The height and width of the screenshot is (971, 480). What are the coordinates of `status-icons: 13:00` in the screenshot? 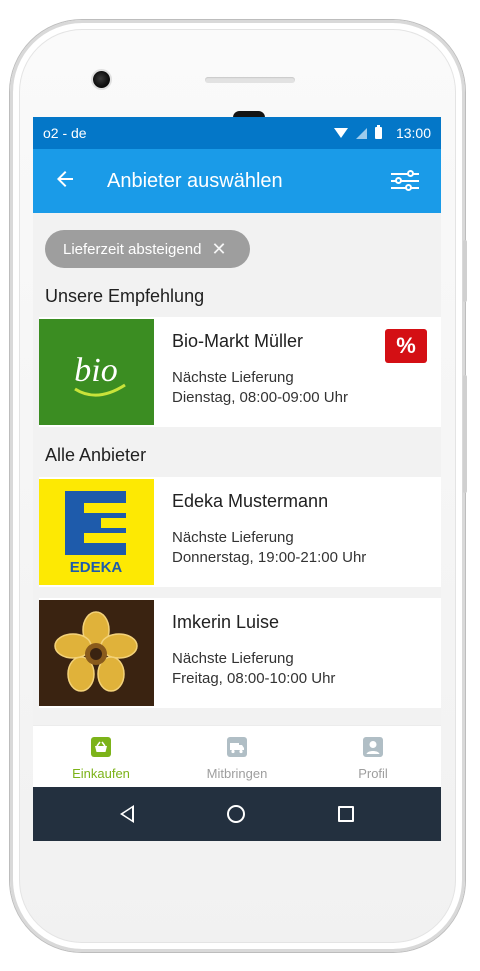 It's located at (382, 133).